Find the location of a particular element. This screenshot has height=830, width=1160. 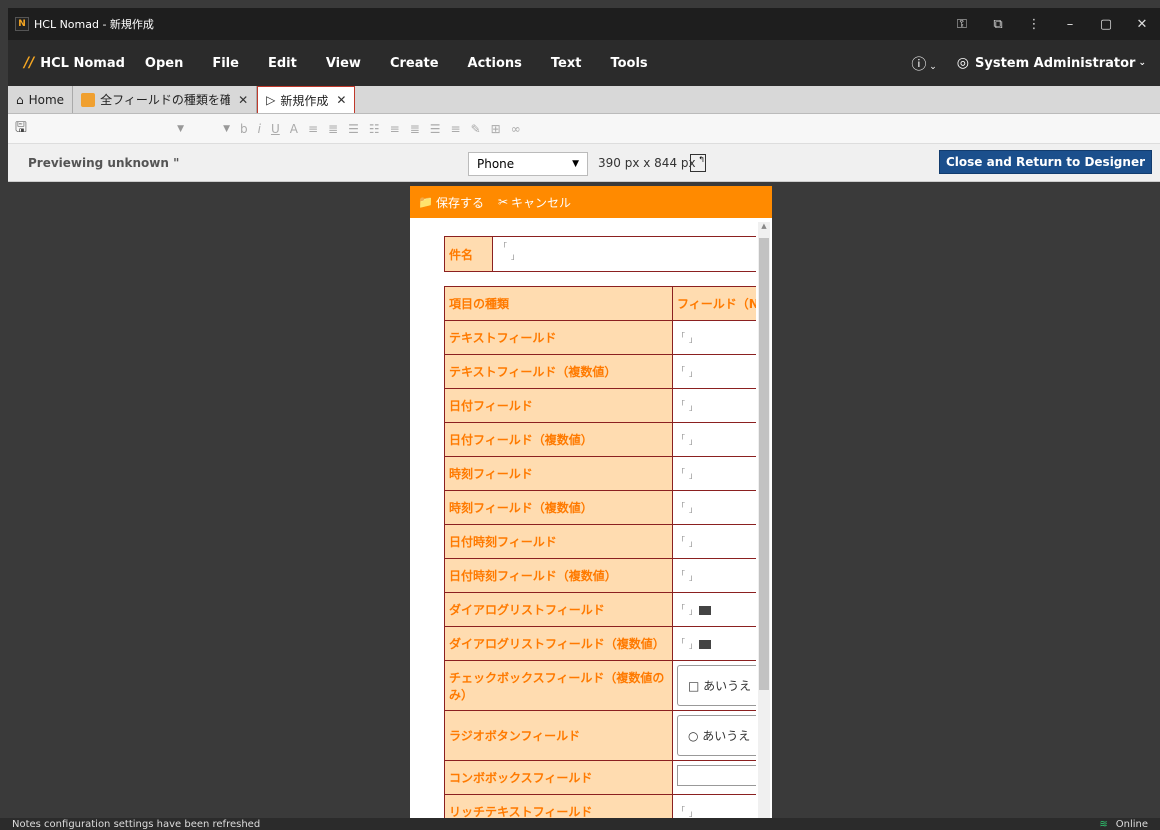

align-center-icon: ≣ is located at coordinates (333, 129).